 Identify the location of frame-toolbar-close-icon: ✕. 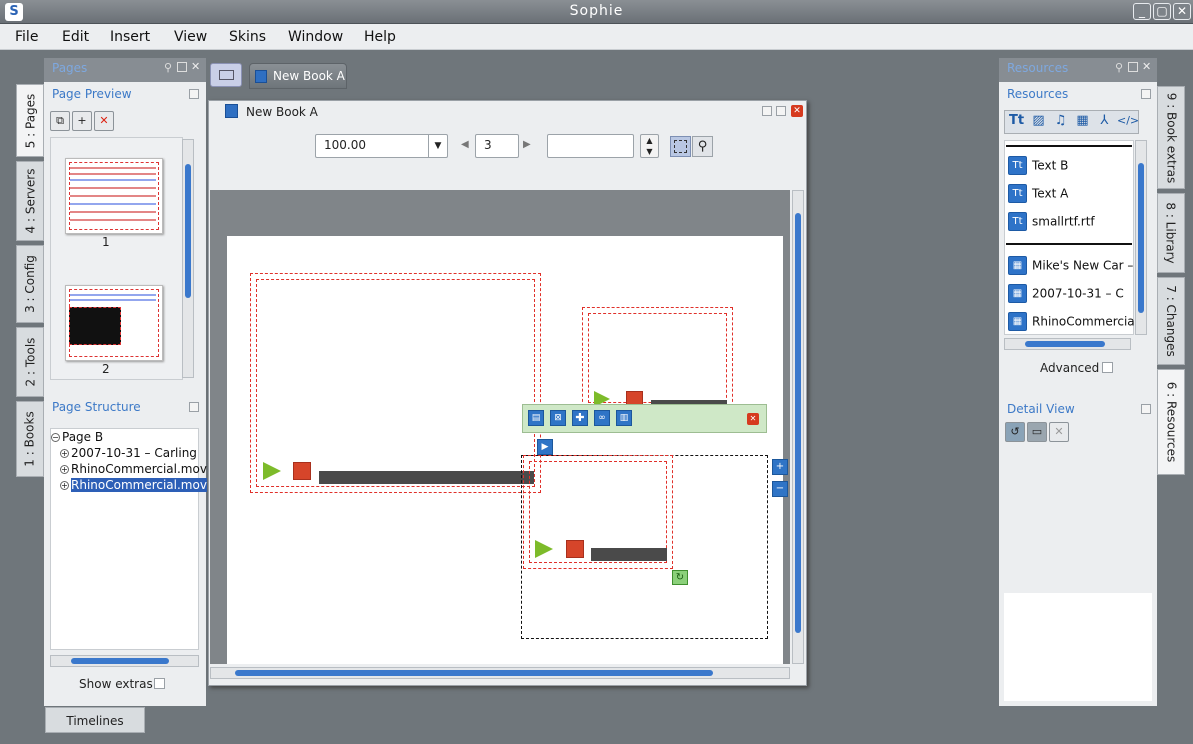
(753, 419).